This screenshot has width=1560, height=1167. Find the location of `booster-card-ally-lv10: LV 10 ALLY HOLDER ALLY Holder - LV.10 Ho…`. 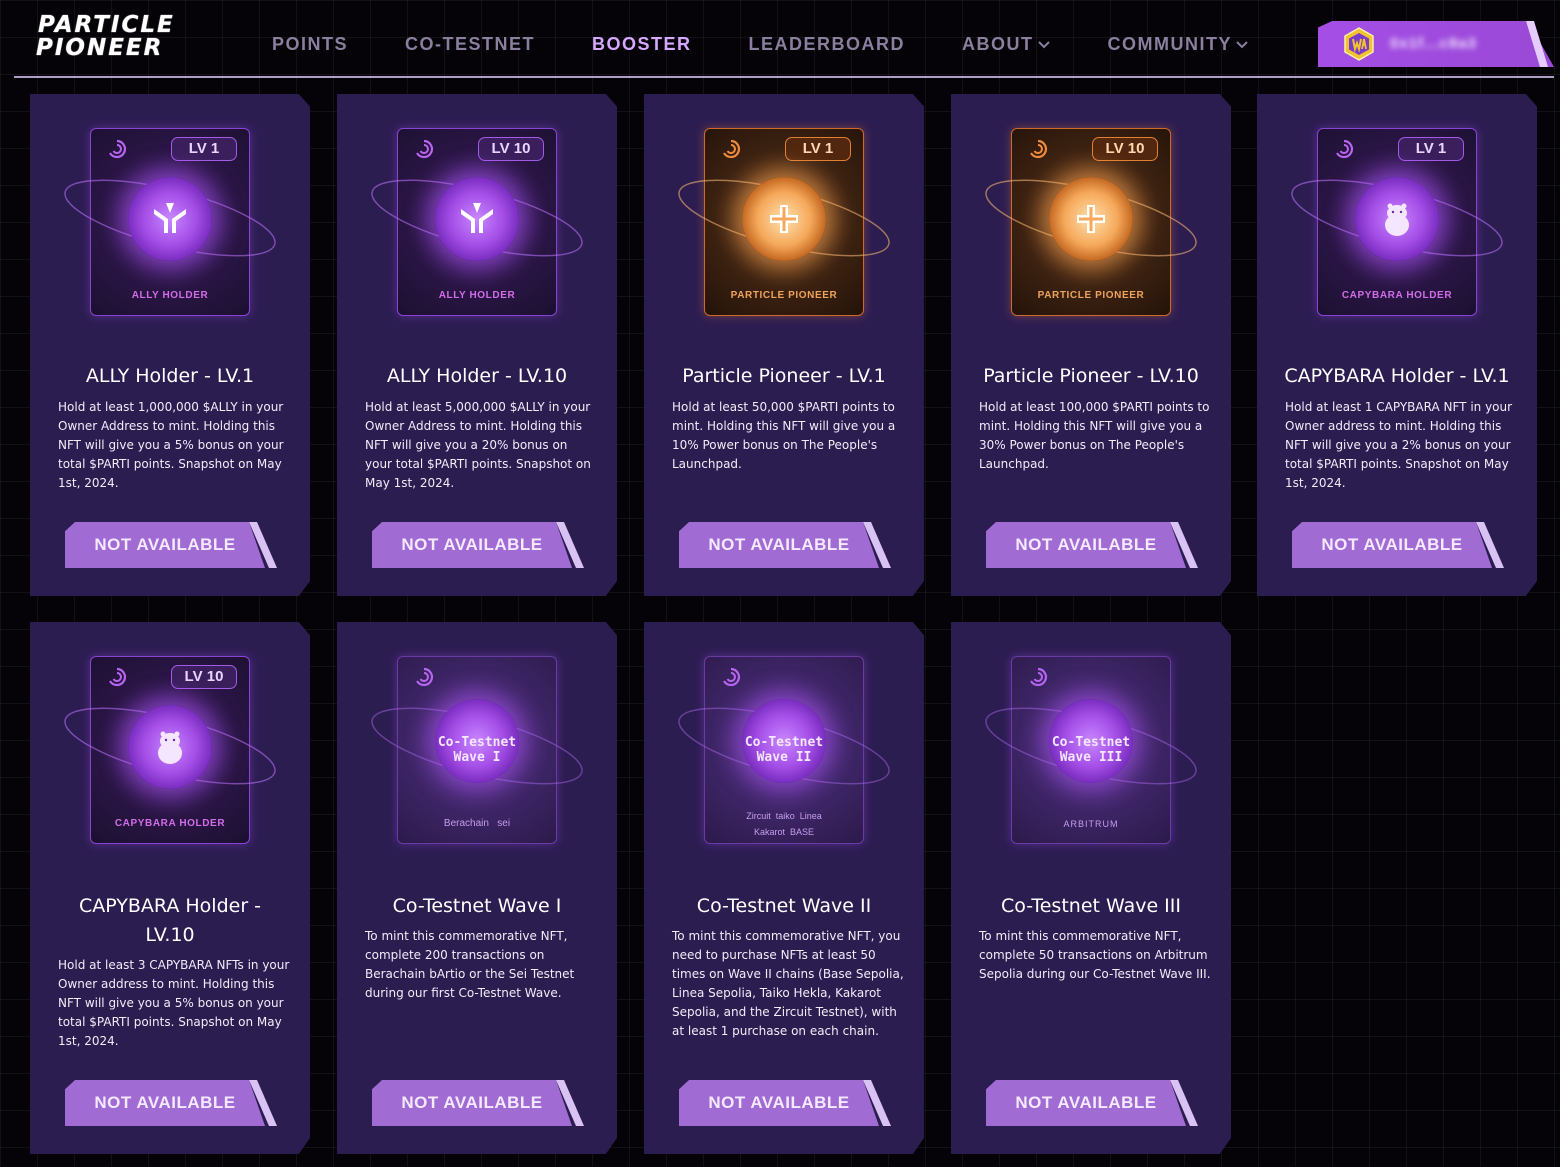

booster-card-ally-lv10: LV 10 ALLY HOLDER ALLY Holder - LV.10 Ho… is located at coordinates (477, 345).